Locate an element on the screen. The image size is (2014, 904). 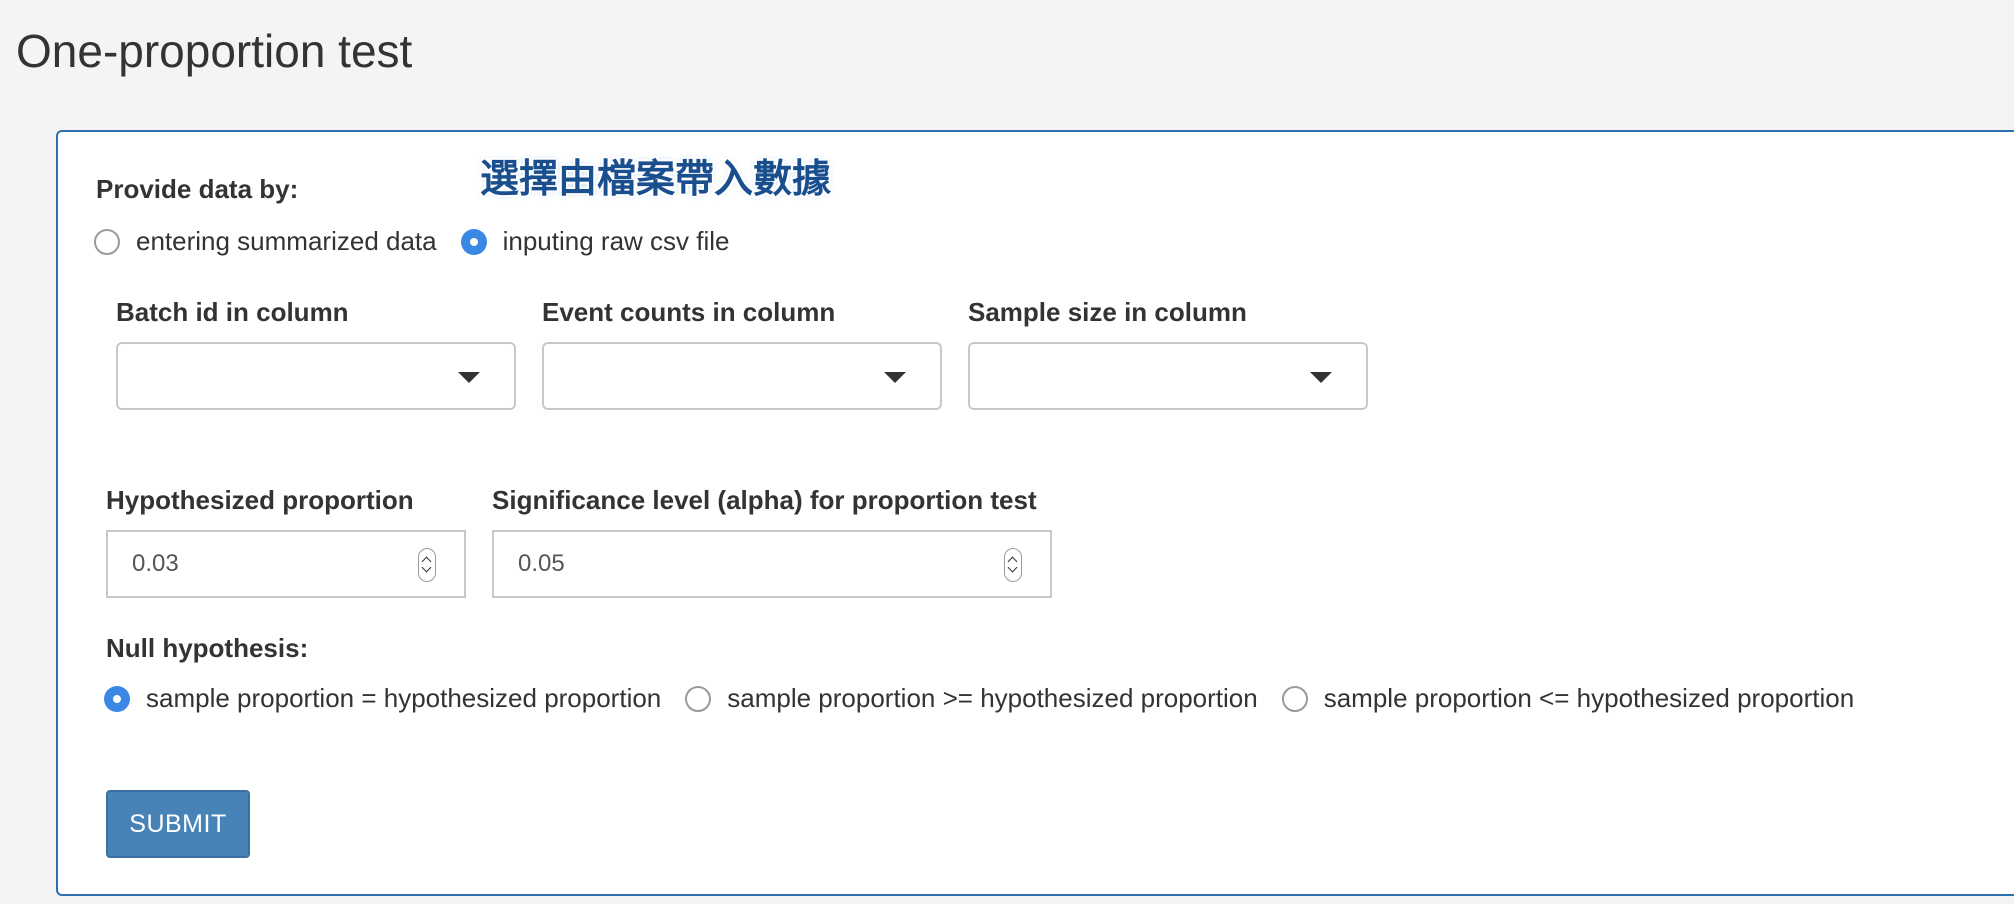
radio-option-summarized: entering summarized data is located at coordinates (265, 241).